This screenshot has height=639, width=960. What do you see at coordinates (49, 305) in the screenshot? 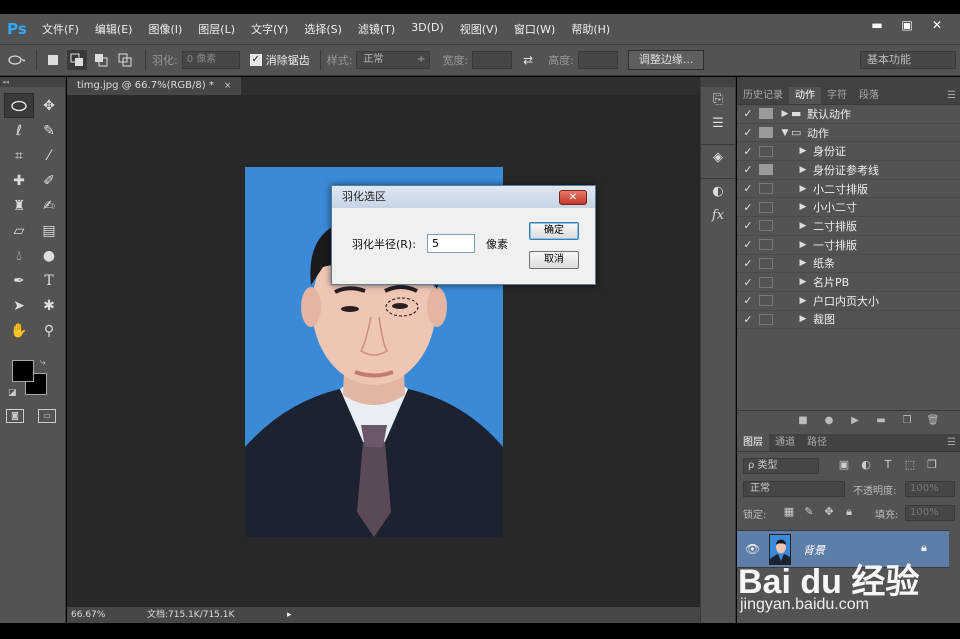
I see `custom-shape-tool-icon: ✱` at bounding box center [49, 305].